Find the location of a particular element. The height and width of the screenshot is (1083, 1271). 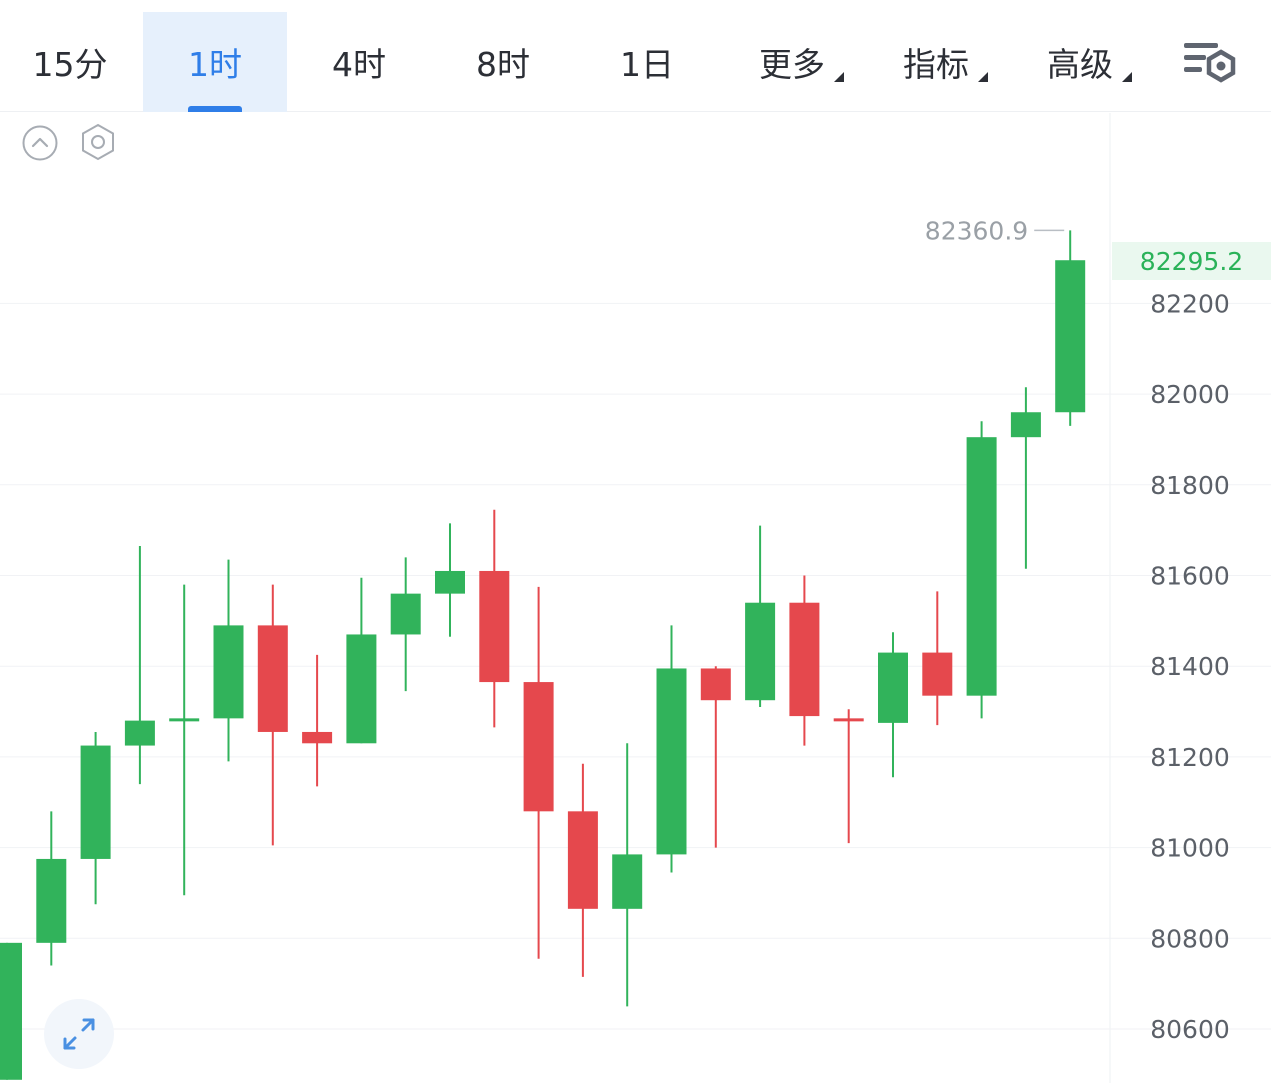

tab-1day: 1日 is located at coordinates (647, 62).